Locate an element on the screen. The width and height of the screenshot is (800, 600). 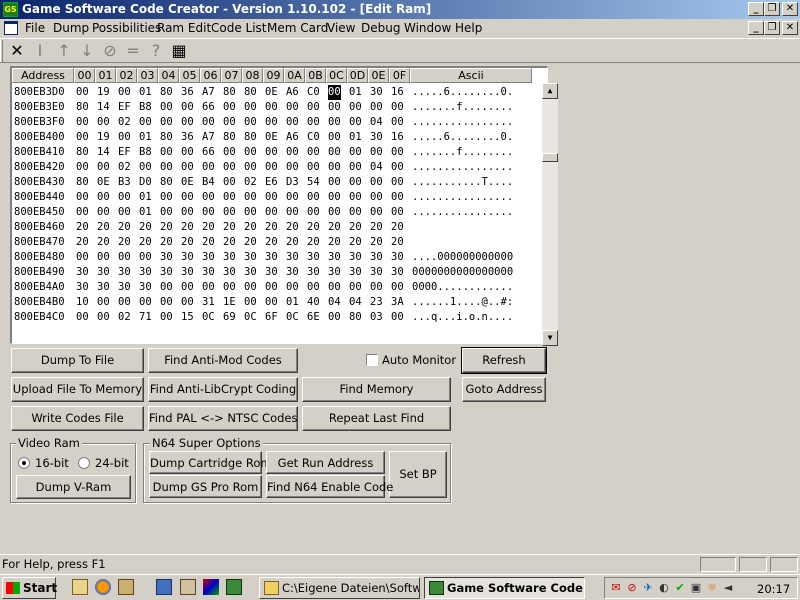
arrow-down-icon: ↓ is located at coordinates (87, 51).